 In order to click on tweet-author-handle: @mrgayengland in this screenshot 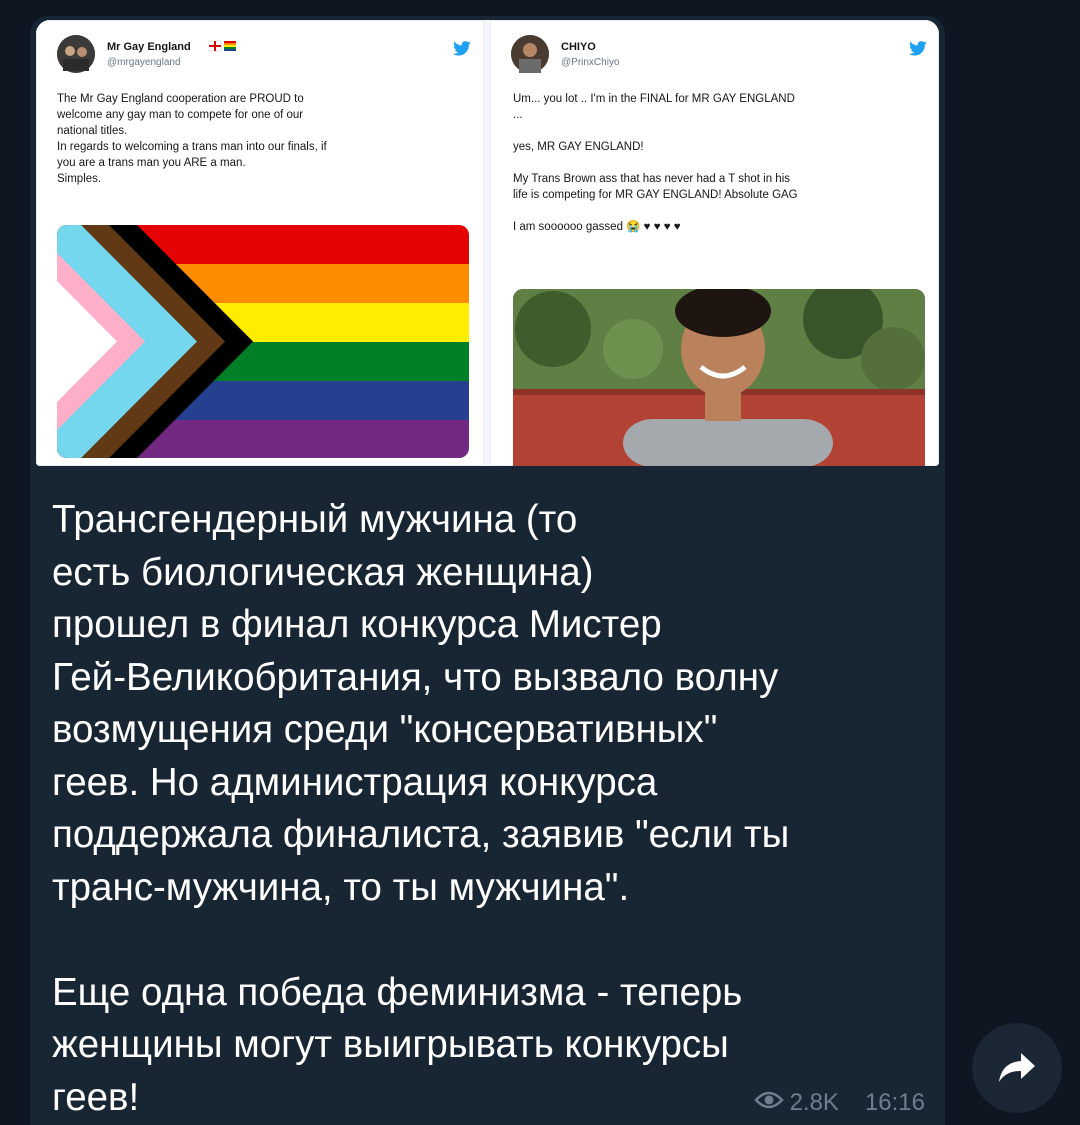, I will do `click(144, 62)`.